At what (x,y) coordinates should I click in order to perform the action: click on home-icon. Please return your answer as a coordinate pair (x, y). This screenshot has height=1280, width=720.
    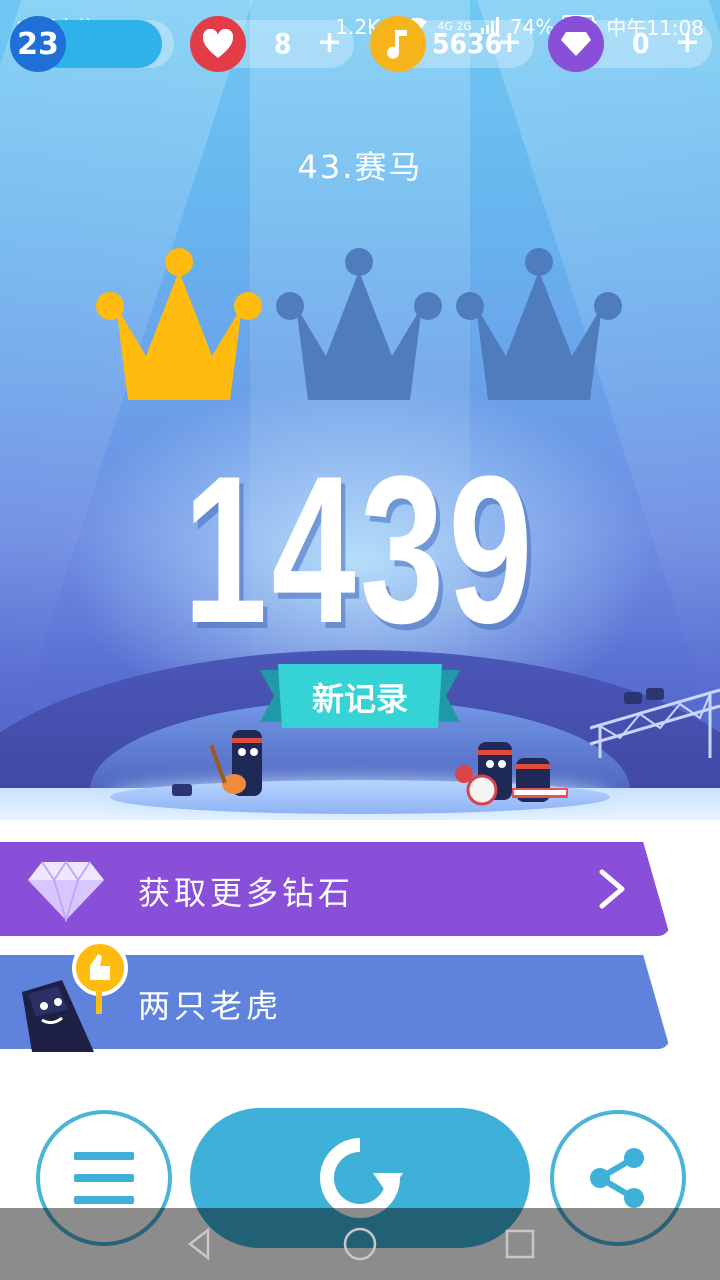
    Looking at the image, I should click on (360, 1244).